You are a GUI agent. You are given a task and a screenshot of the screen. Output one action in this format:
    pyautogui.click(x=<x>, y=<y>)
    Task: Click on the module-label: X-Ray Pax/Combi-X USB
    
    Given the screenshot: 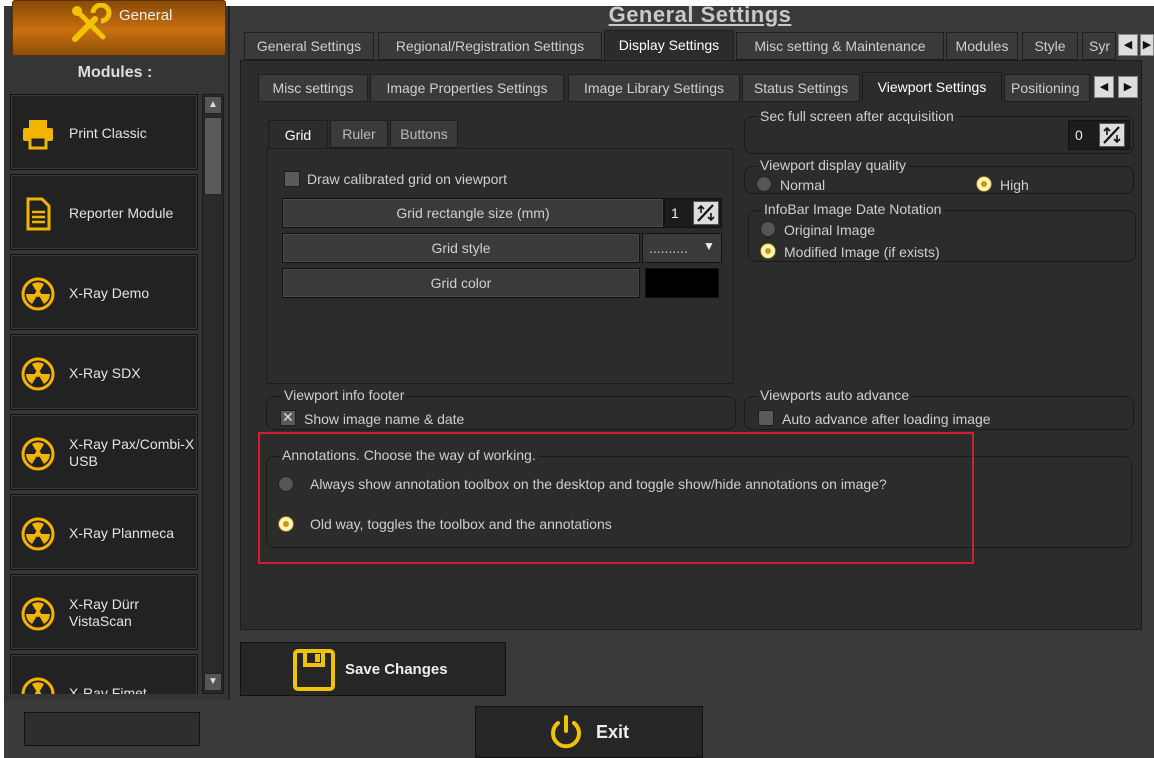 What is the action you would take?
    pyautogui.click(x=132, y=452)
    